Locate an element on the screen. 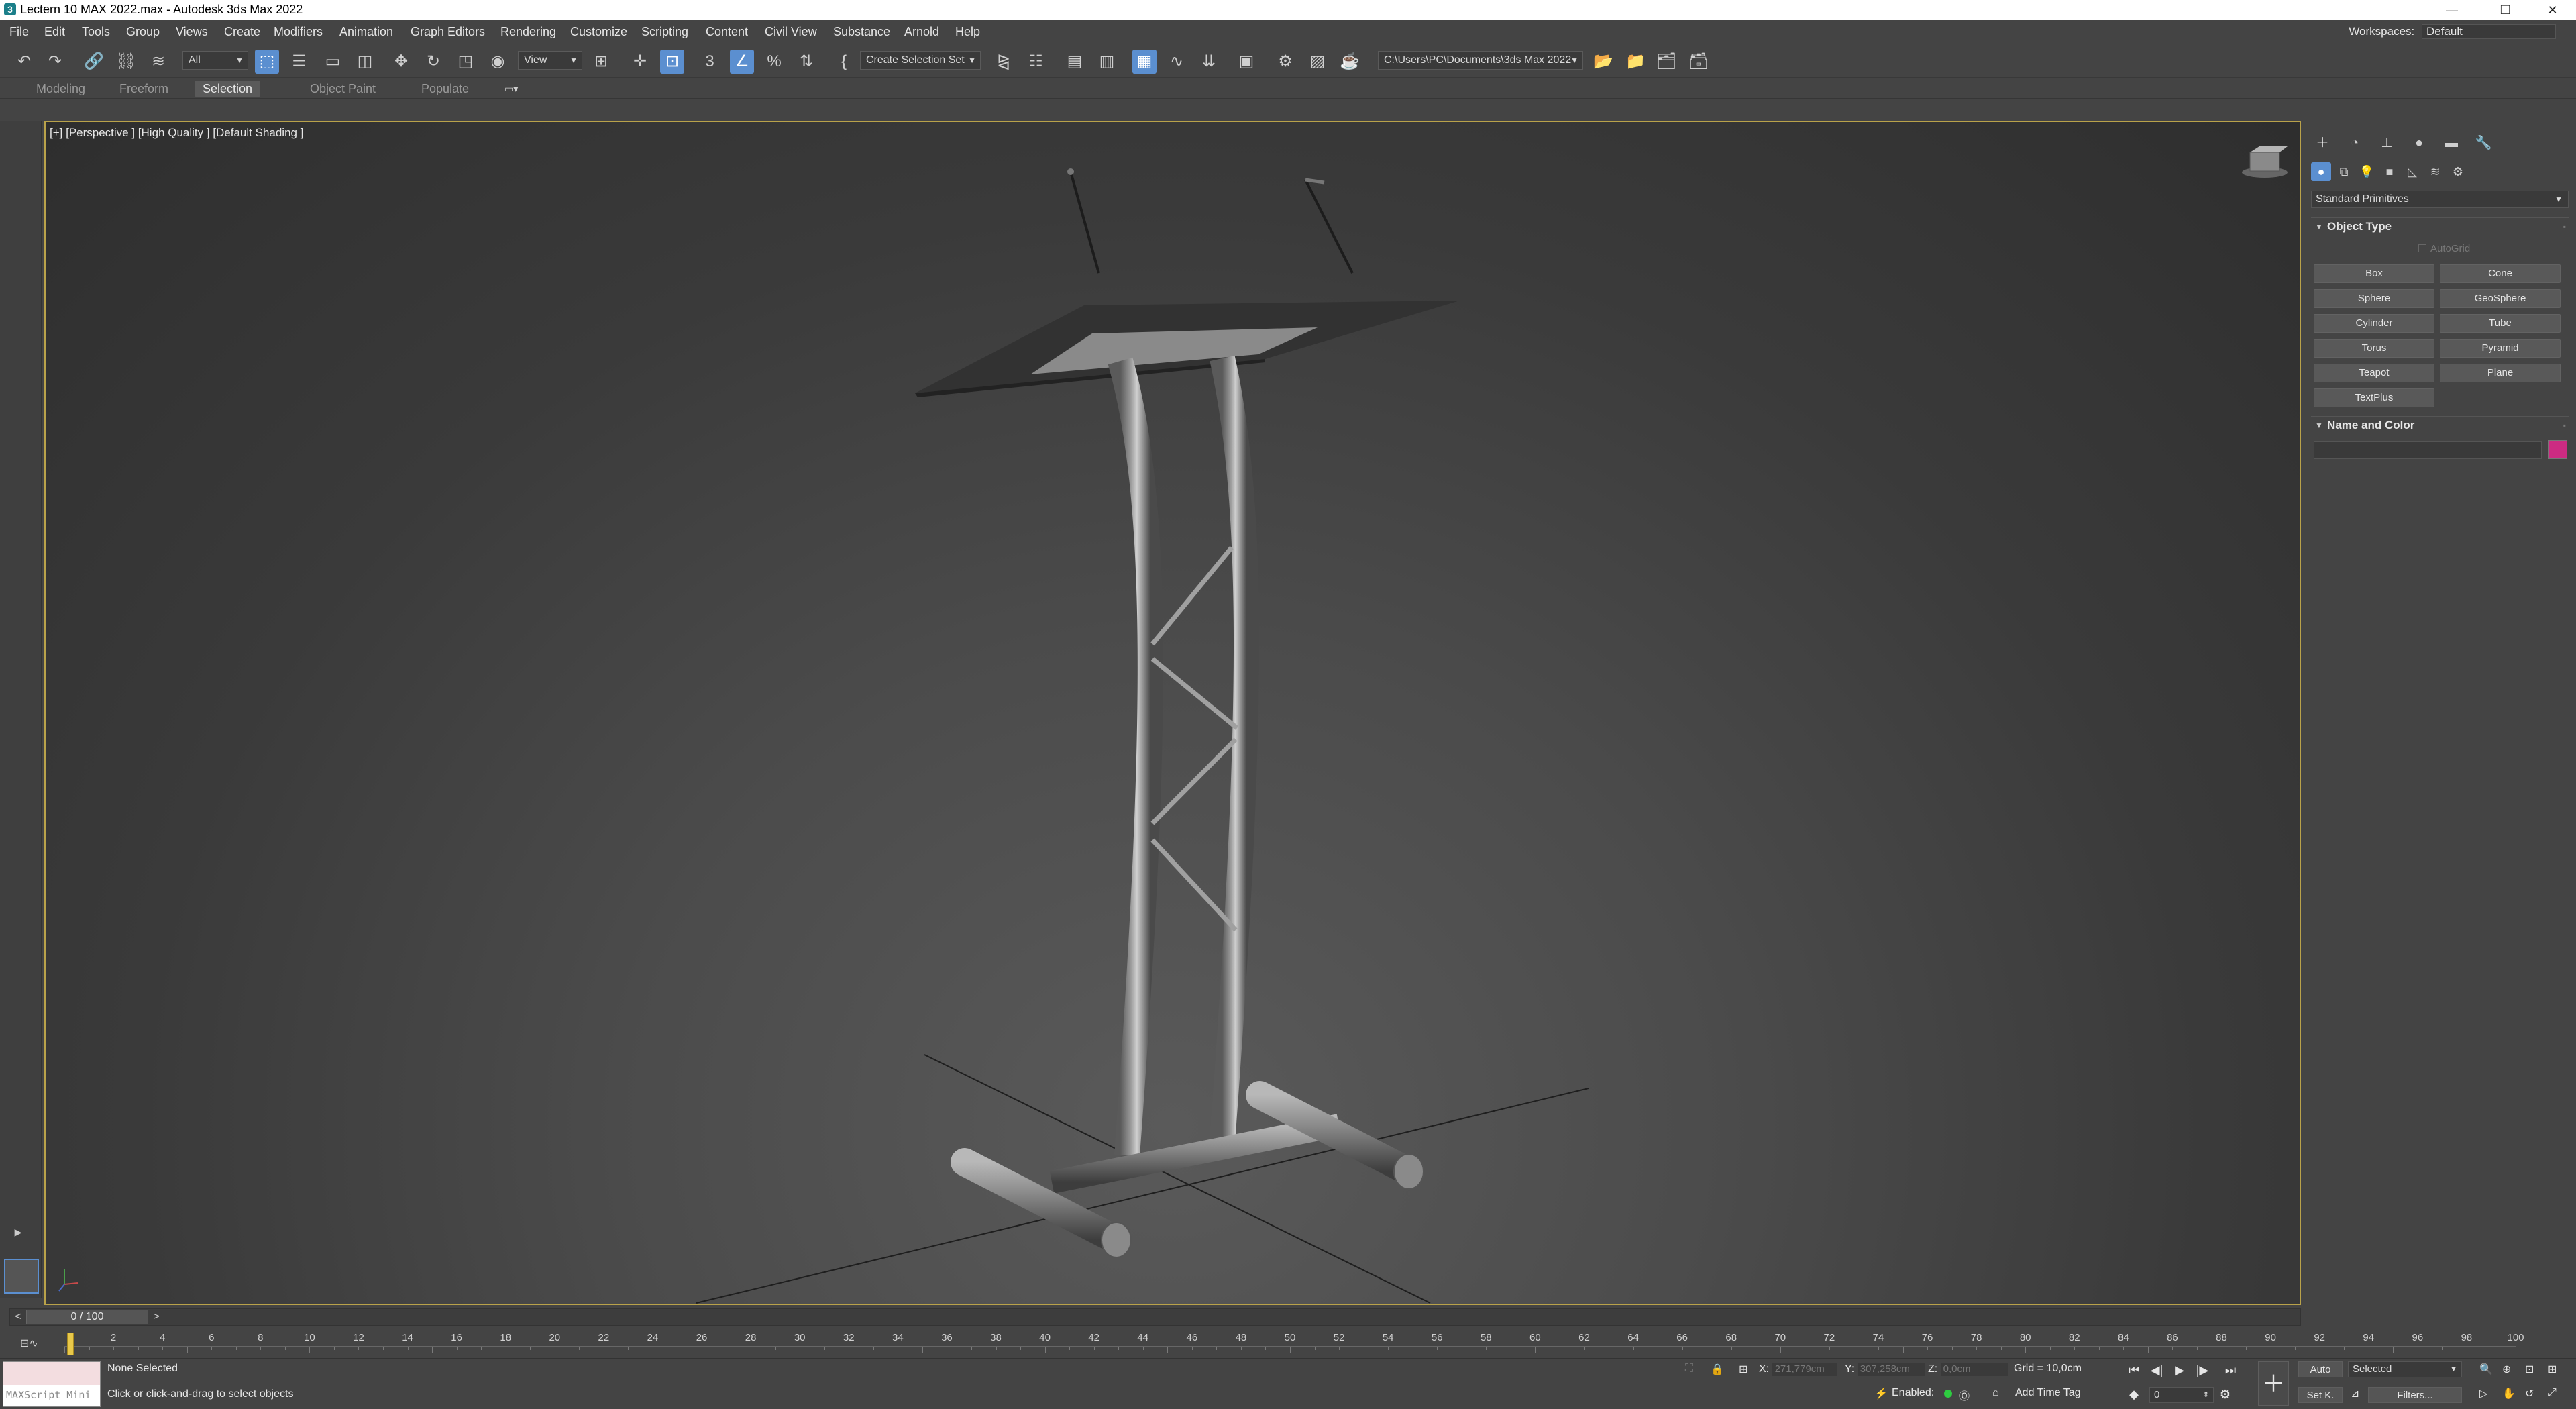 The width and height of the screenshot is (2576, 1409). menu-graph-editors: Graph Editors is located at coordinates (448, 32).